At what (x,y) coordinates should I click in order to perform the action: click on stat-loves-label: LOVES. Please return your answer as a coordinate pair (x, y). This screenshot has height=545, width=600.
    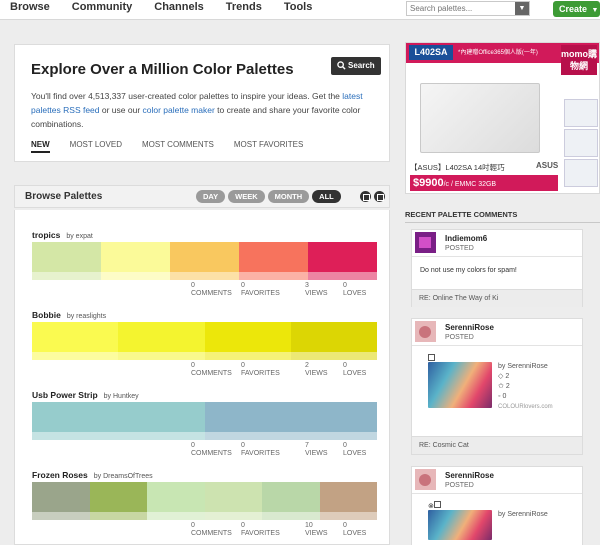
    Looking at the image, I should click on (355, 373).